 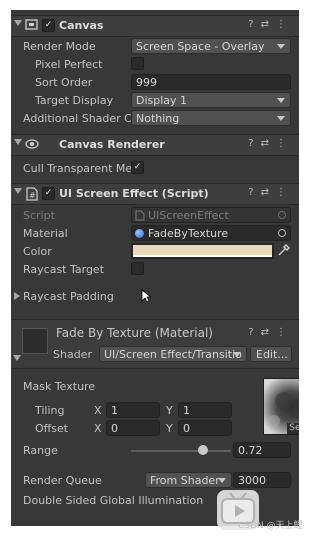 I want to click on script-file-icon, so click(x=140, y=215).